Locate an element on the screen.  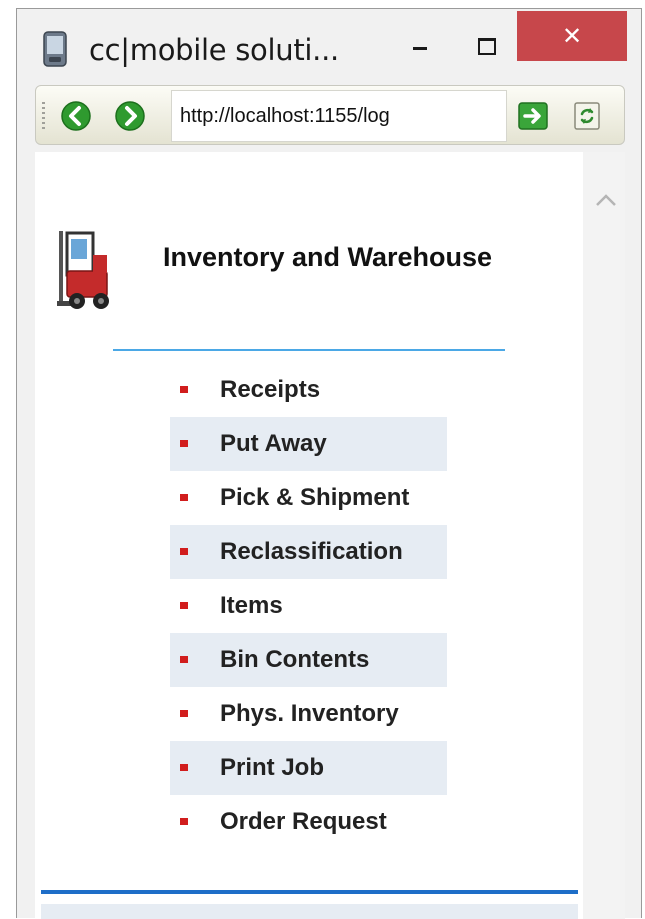
menu-item-receipts: Receipts is located at coordinates (315, 390).